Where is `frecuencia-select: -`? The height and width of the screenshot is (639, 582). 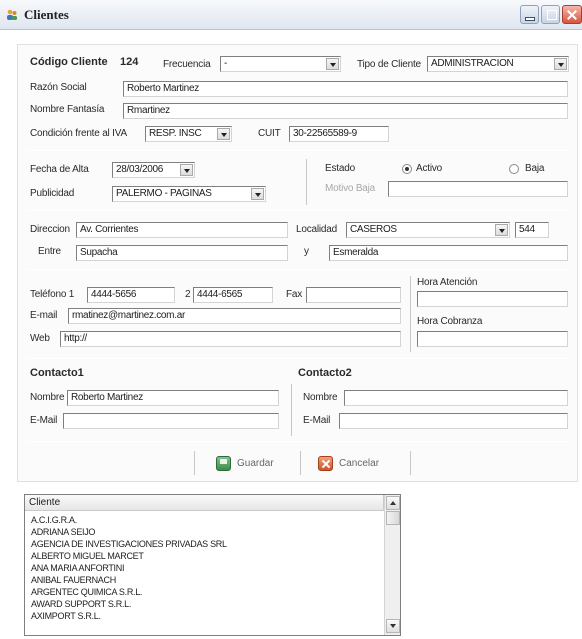 frecuencia-select: - is located at coordinates (280, 64).